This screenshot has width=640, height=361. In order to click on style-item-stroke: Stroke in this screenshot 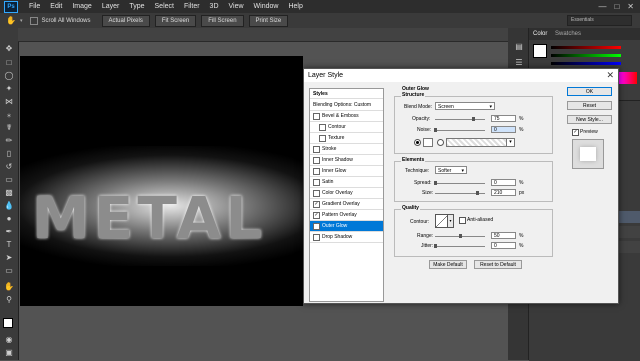, I will do `click(346, 149)`.